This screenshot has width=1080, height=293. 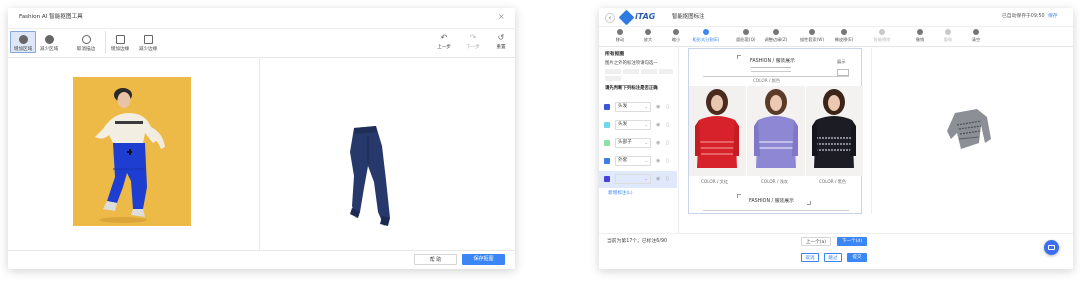 I want to click on remove-region-button: 减少区域, so click(x=49, y=44).